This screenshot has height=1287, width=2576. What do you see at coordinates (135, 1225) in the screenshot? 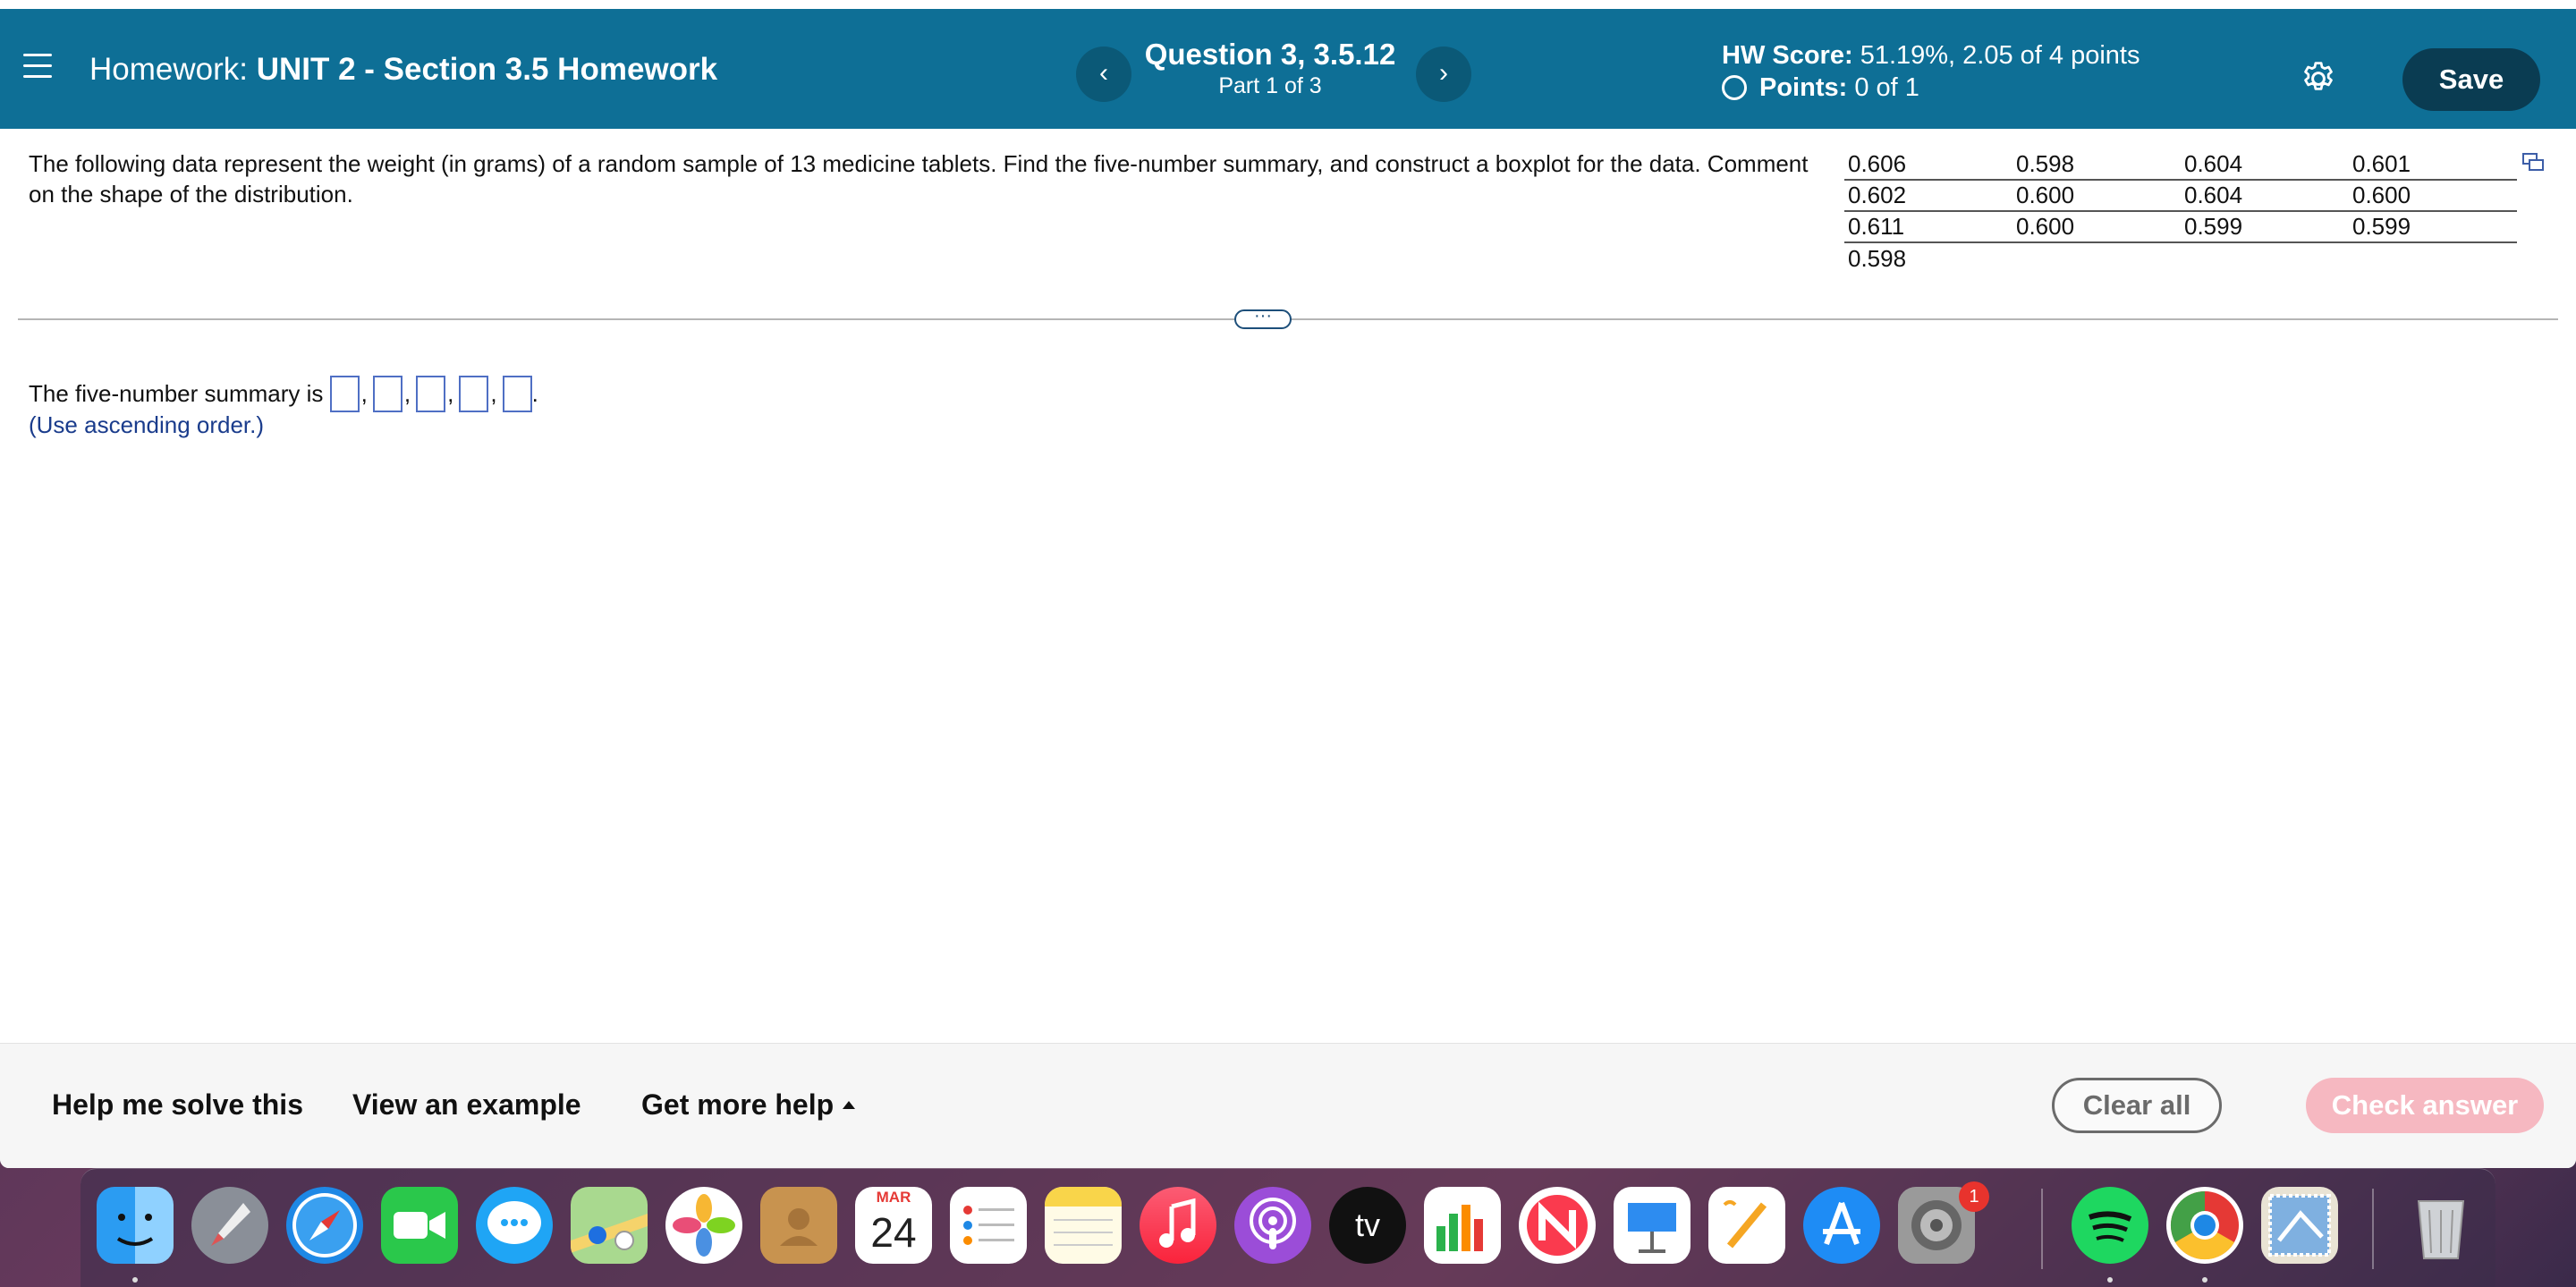
I see `finder-icon` at bounding box center [135, 1225].